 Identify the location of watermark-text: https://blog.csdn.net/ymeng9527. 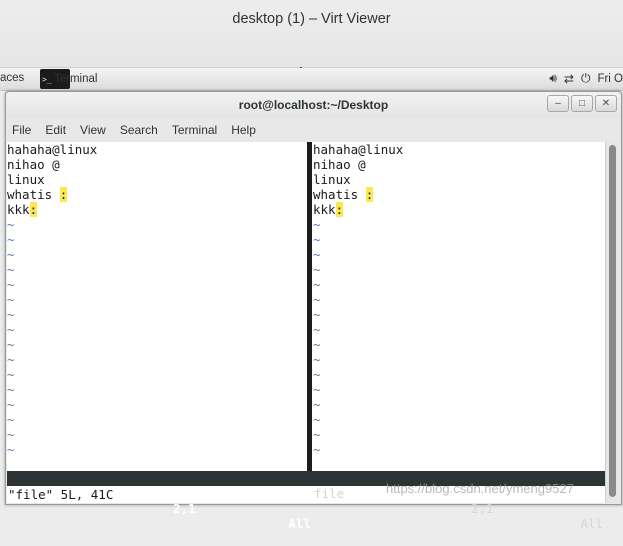
(480, 488).